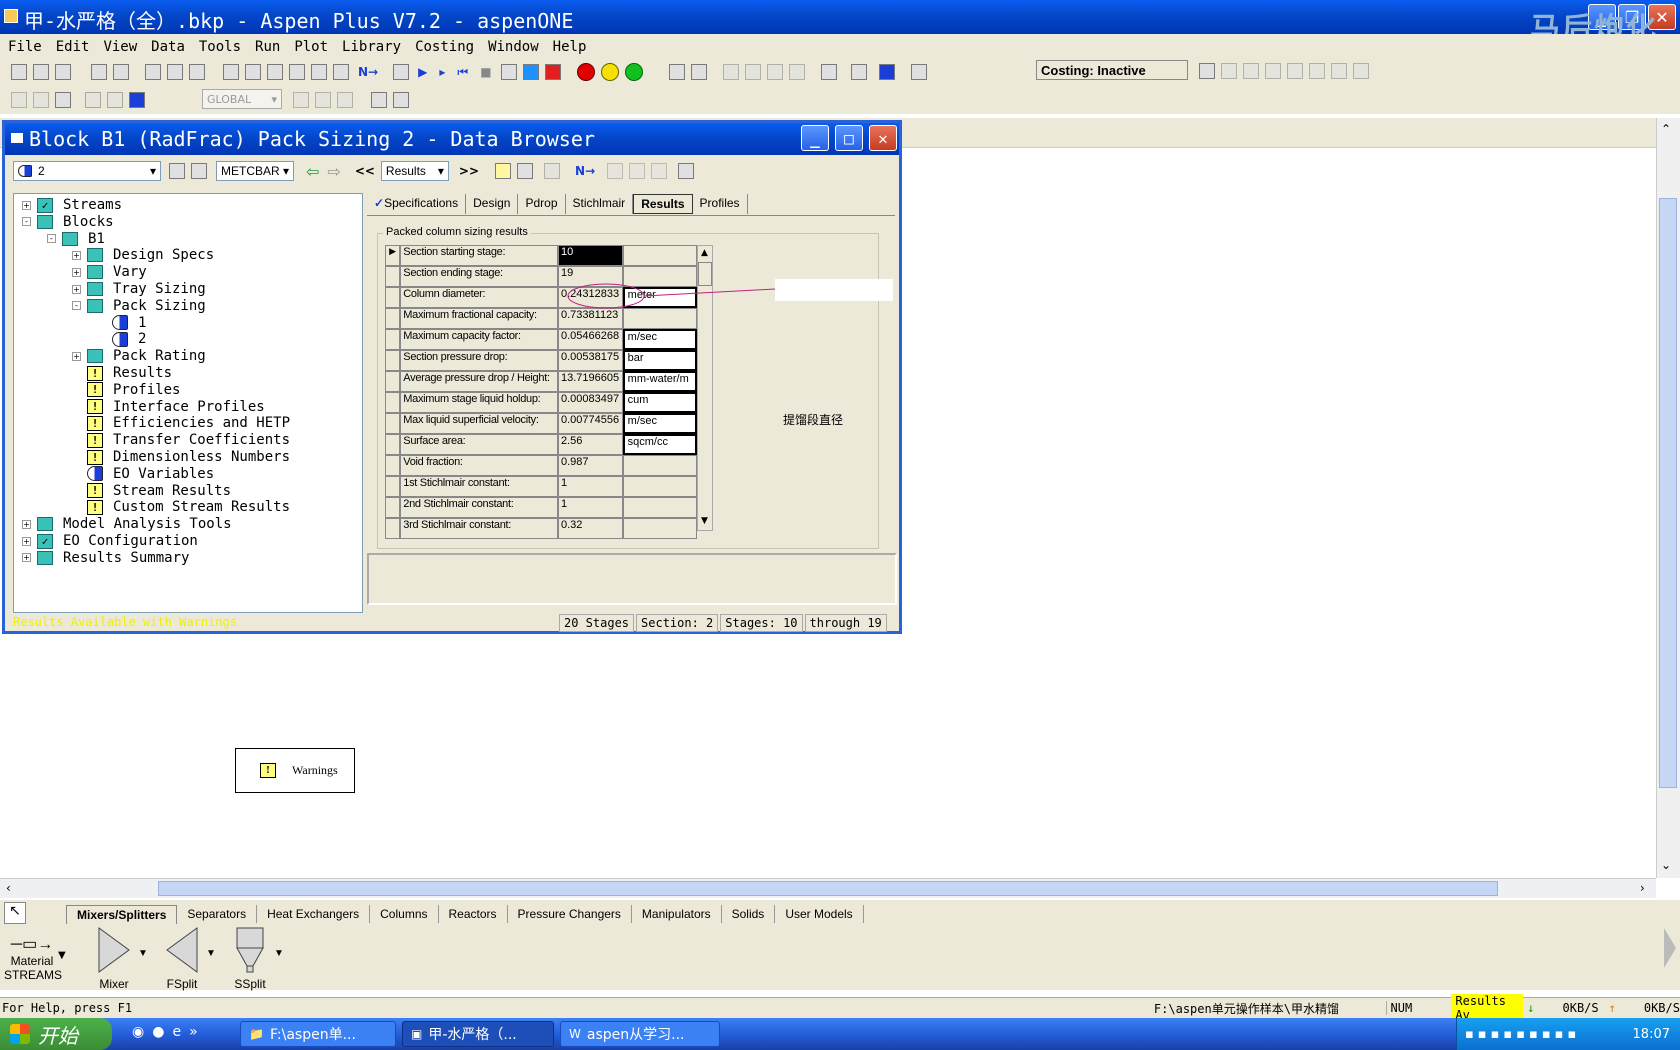 The image size is (1680, 1050). What do you see at coordinates (153, 72) in the screenshot?
I see `copy-icon` at bounding box center [153, 72].